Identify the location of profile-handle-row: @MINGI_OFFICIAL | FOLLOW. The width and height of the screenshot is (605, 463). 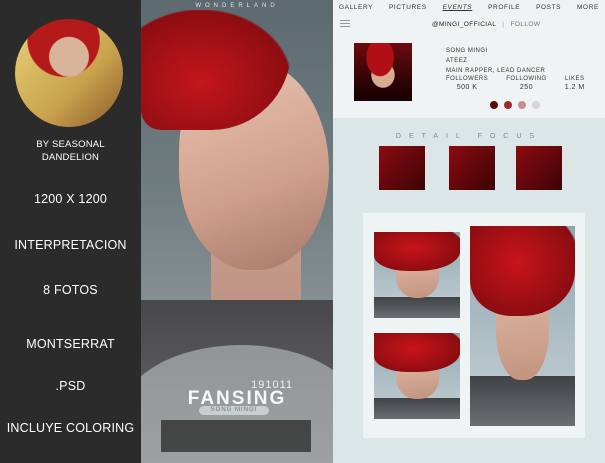
(486, 24).